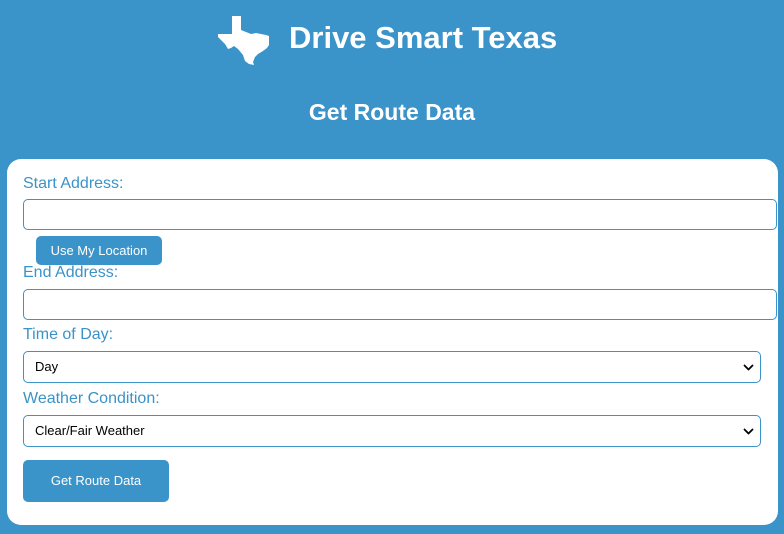  What do you see at coordinates (73, 183) in the screenshot?
I see `start-address-label: Start Address:` at bounding box center [73, 183].